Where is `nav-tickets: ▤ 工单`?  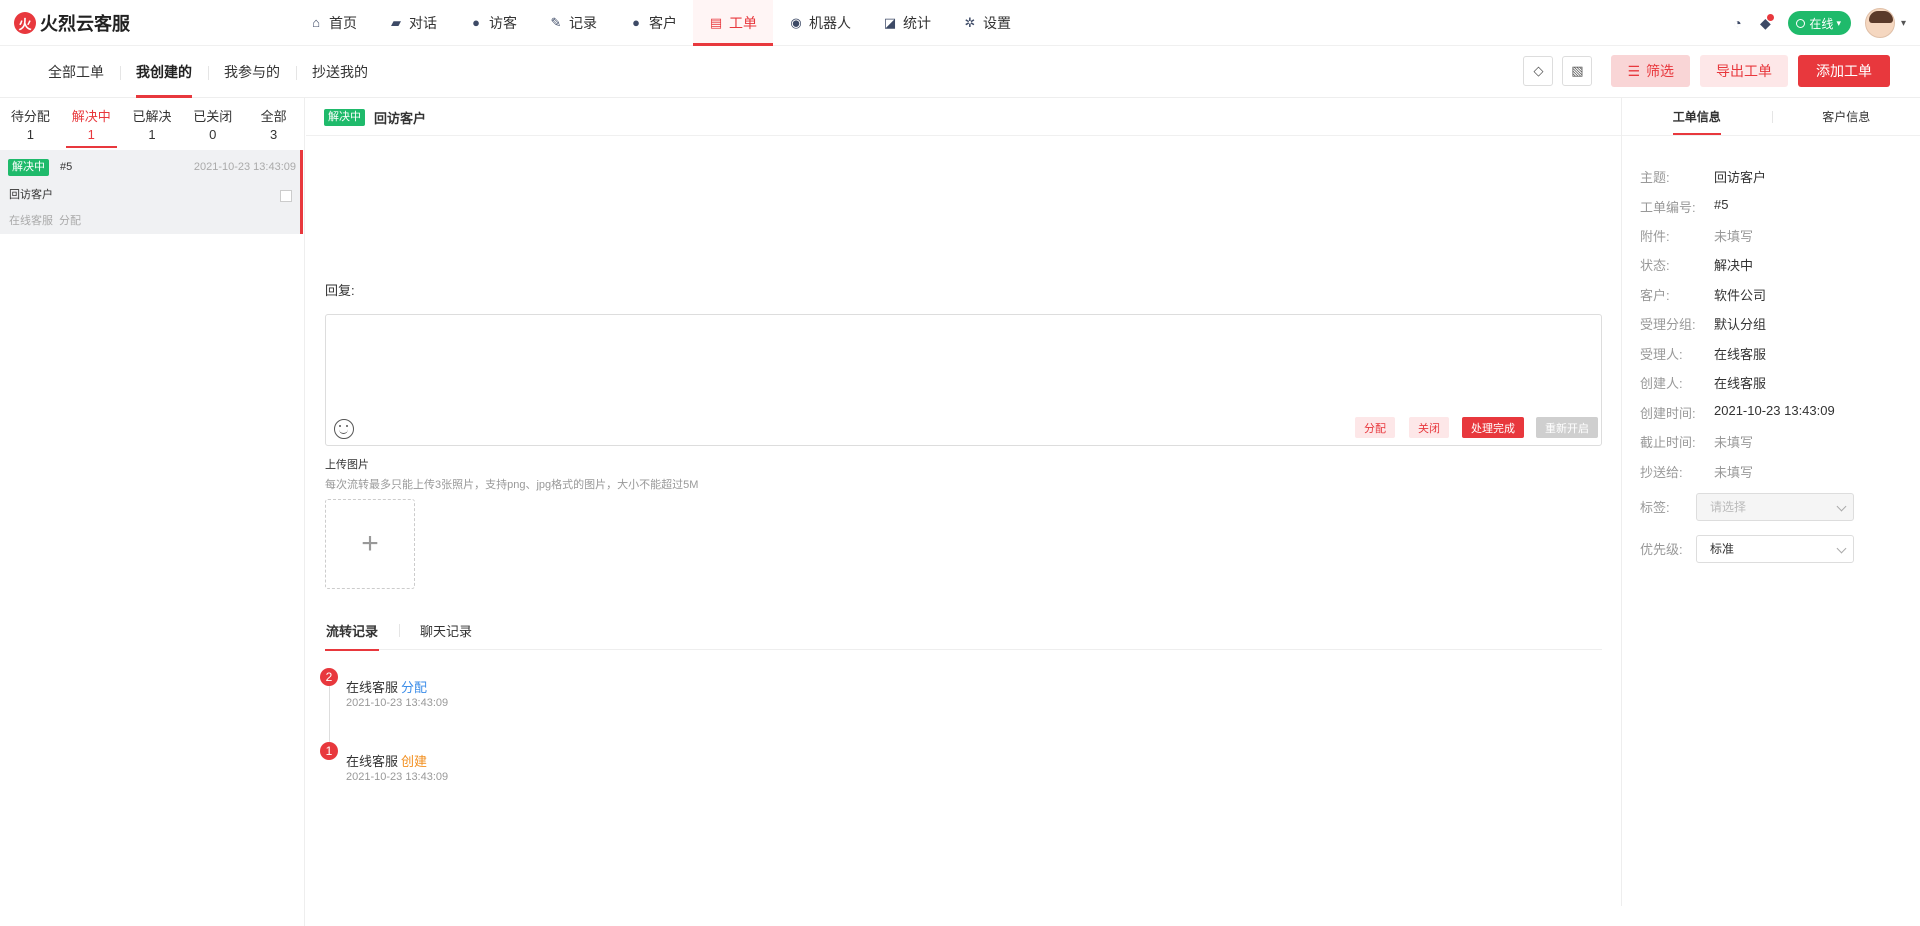 nav-tickets: ▤ 工单 is located at coordinates (733, 23).